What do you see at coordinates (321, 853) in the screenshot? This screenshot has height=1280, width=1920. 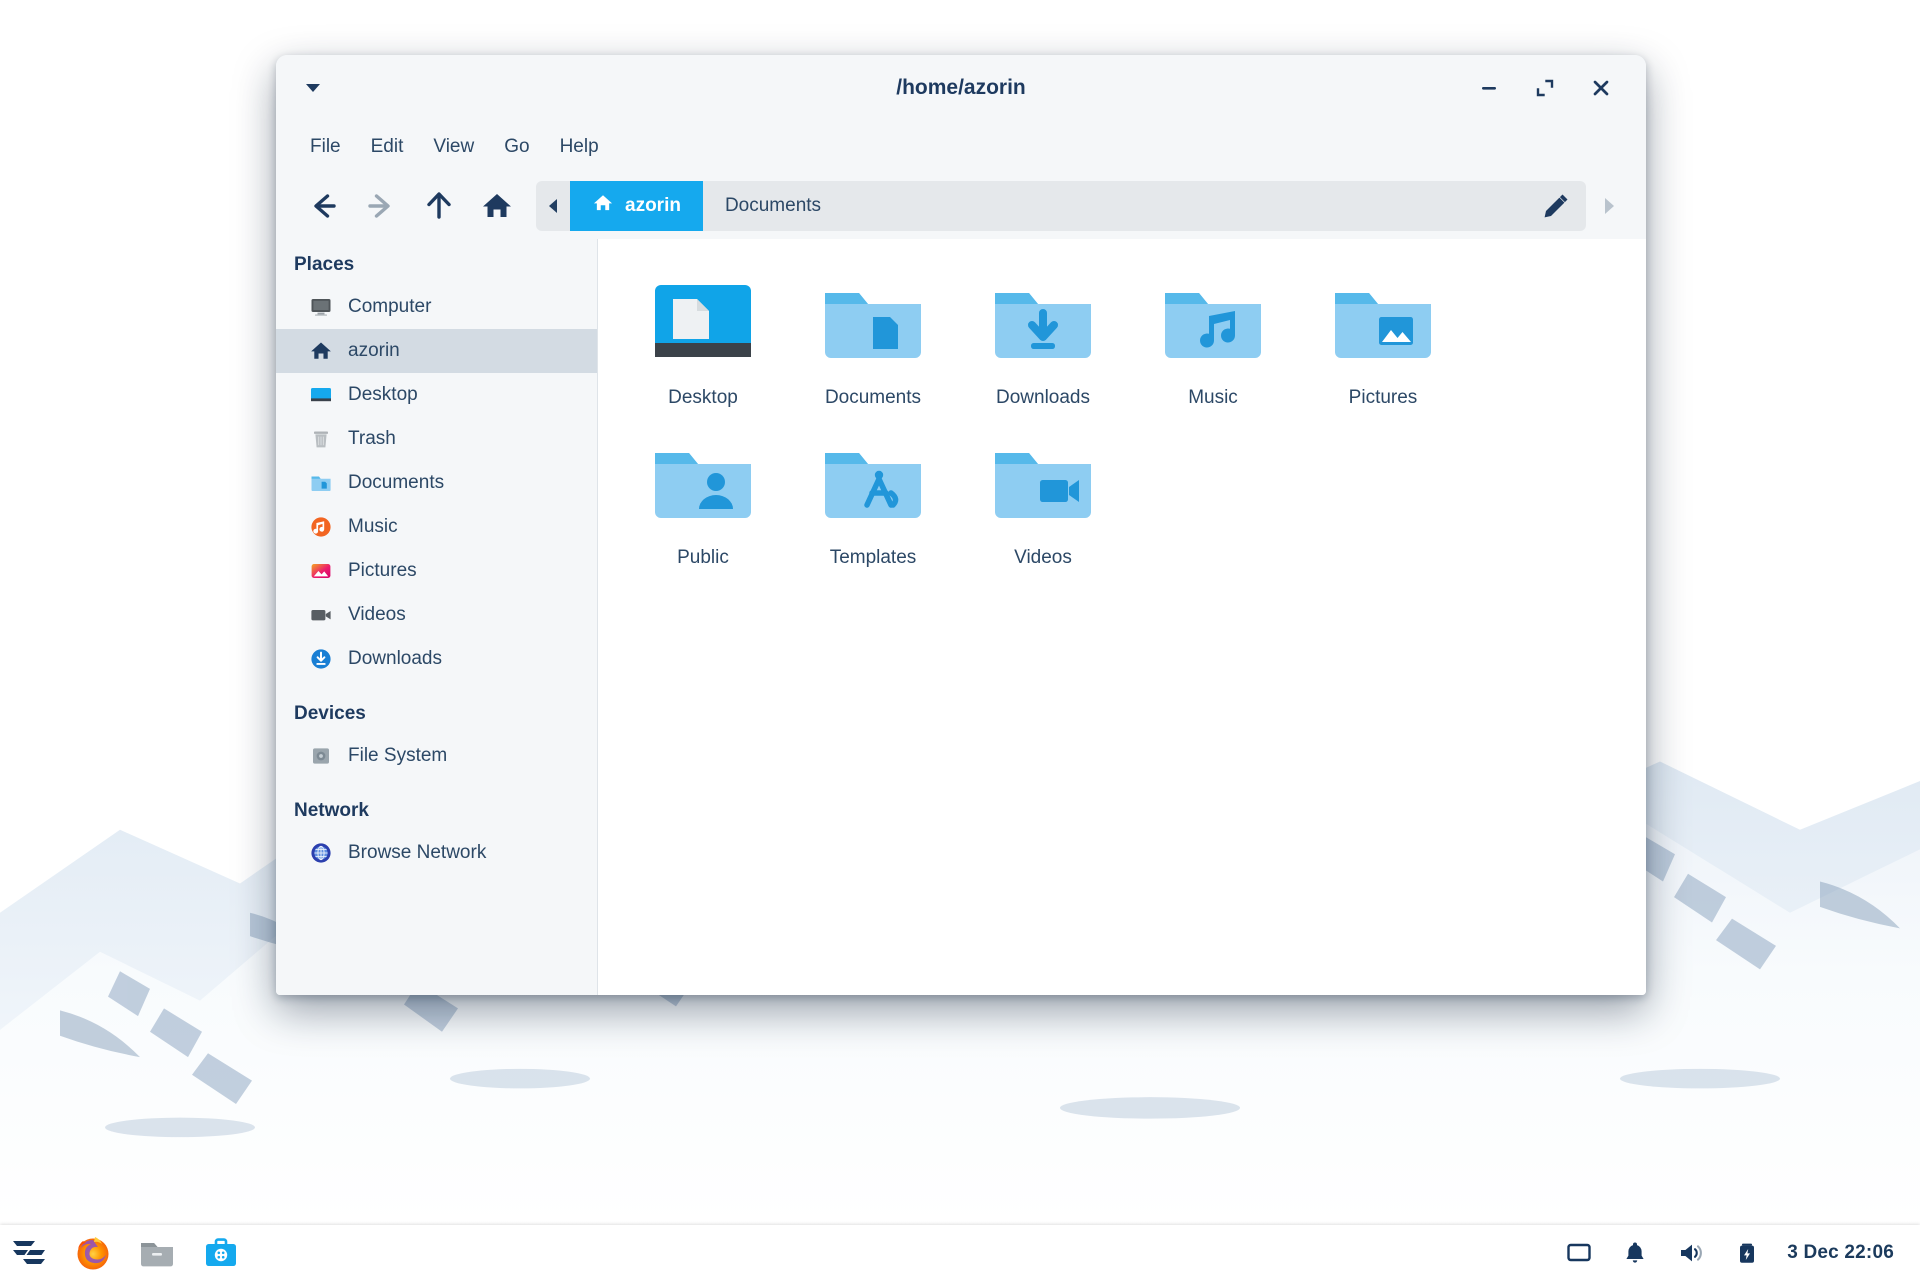 I see `network-globe-icon` at bounding box center [321, 853].